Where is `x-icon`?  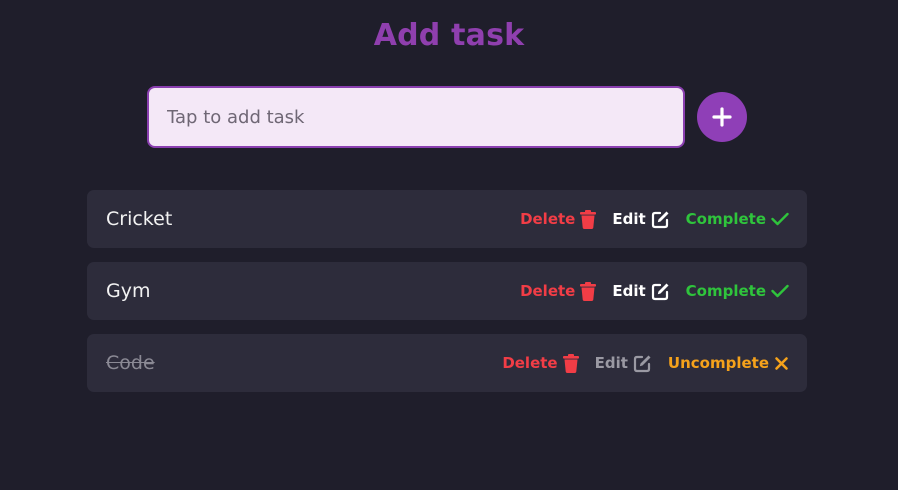
x-icon is located at coordinates (781, 363).